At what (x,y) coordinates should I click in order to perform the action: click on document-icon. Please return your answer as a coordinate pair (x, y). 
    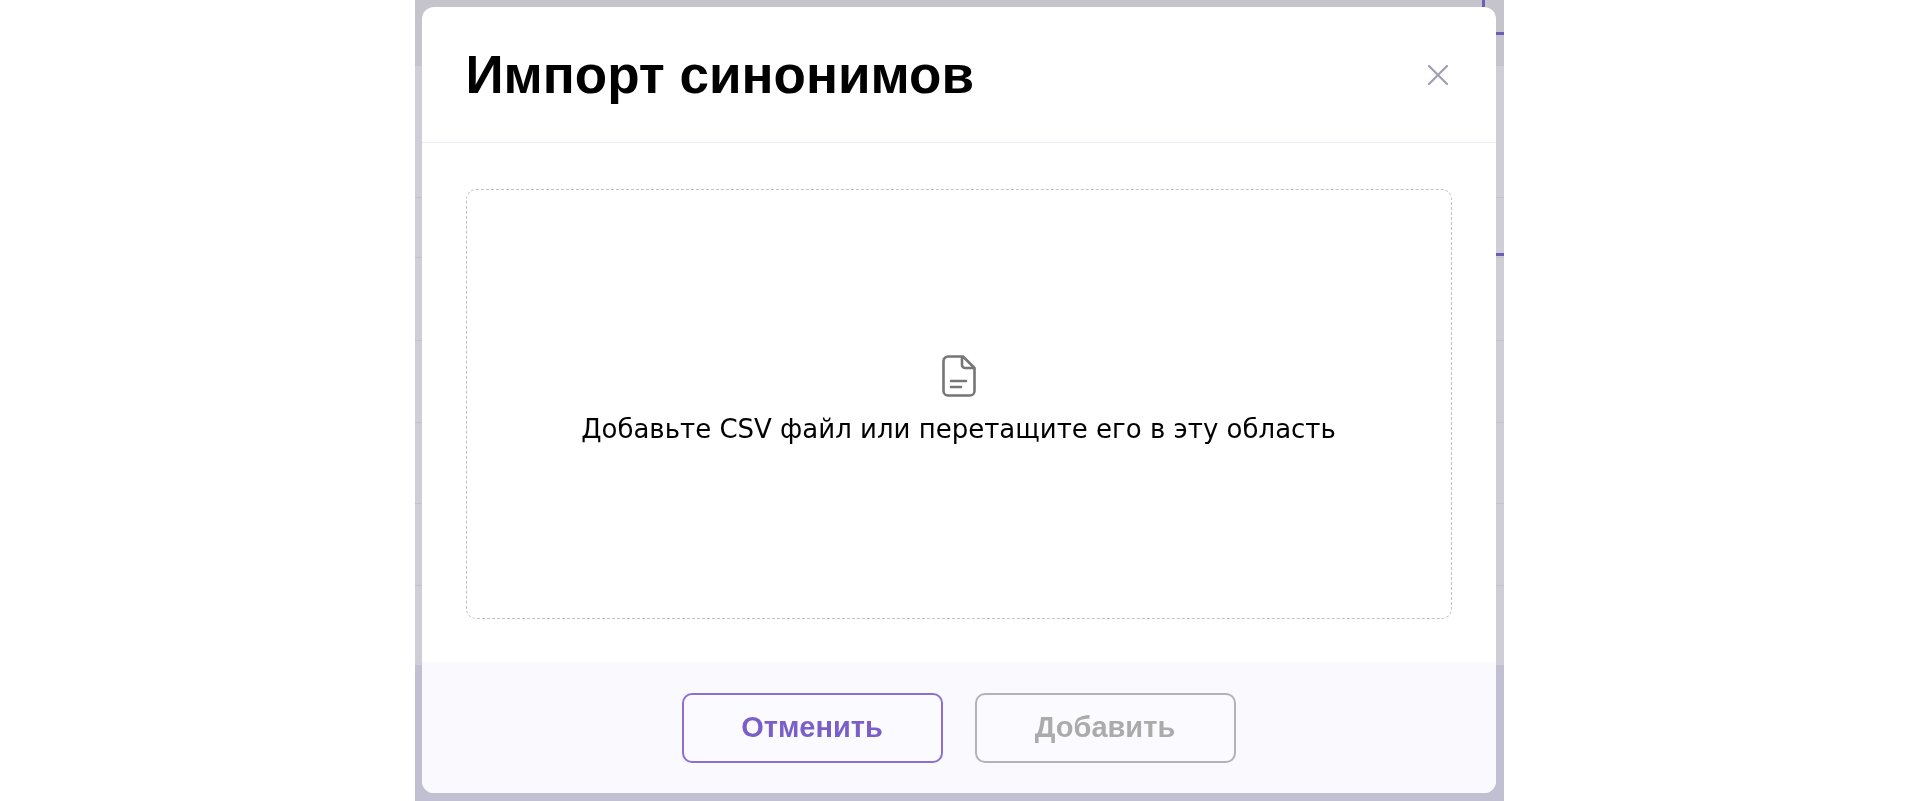
    Looking at the image, I should click on (958, 375).